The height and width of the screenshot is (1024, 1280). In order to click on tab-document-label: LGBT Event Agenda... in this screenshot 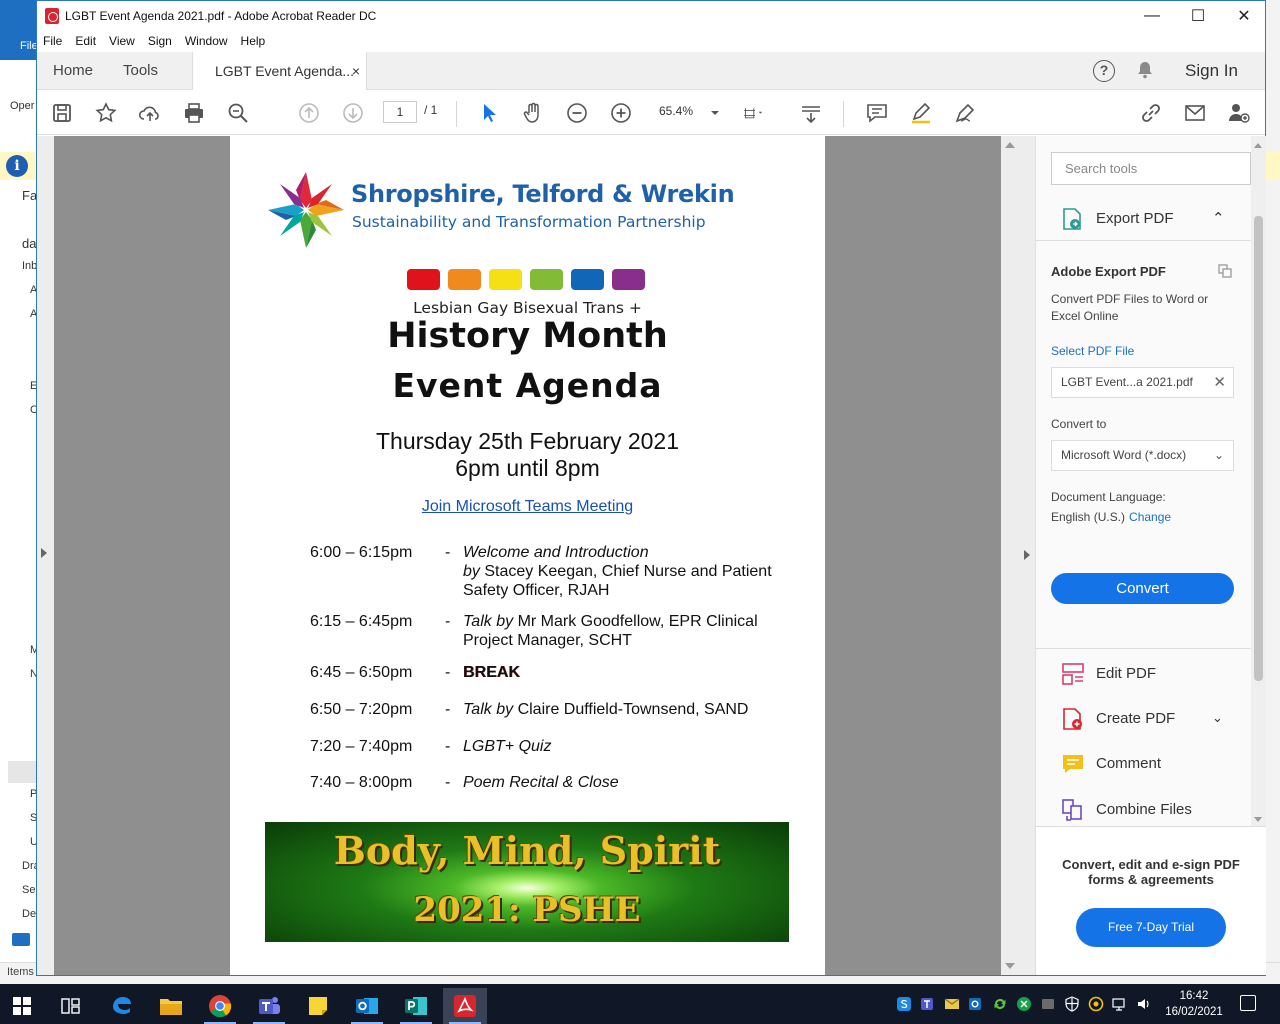, I will do `click(285, 71)`.